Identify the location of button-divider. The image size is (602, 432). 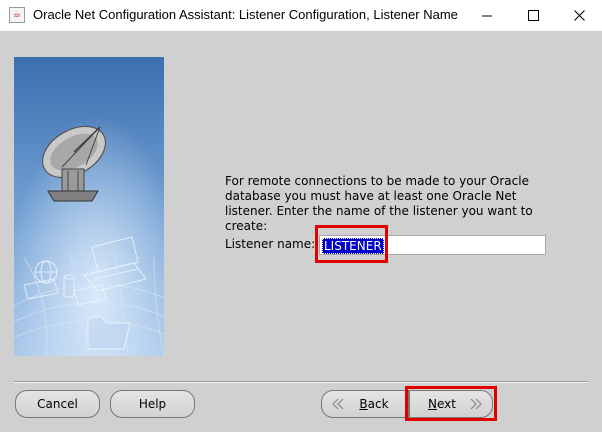
(301, 382).